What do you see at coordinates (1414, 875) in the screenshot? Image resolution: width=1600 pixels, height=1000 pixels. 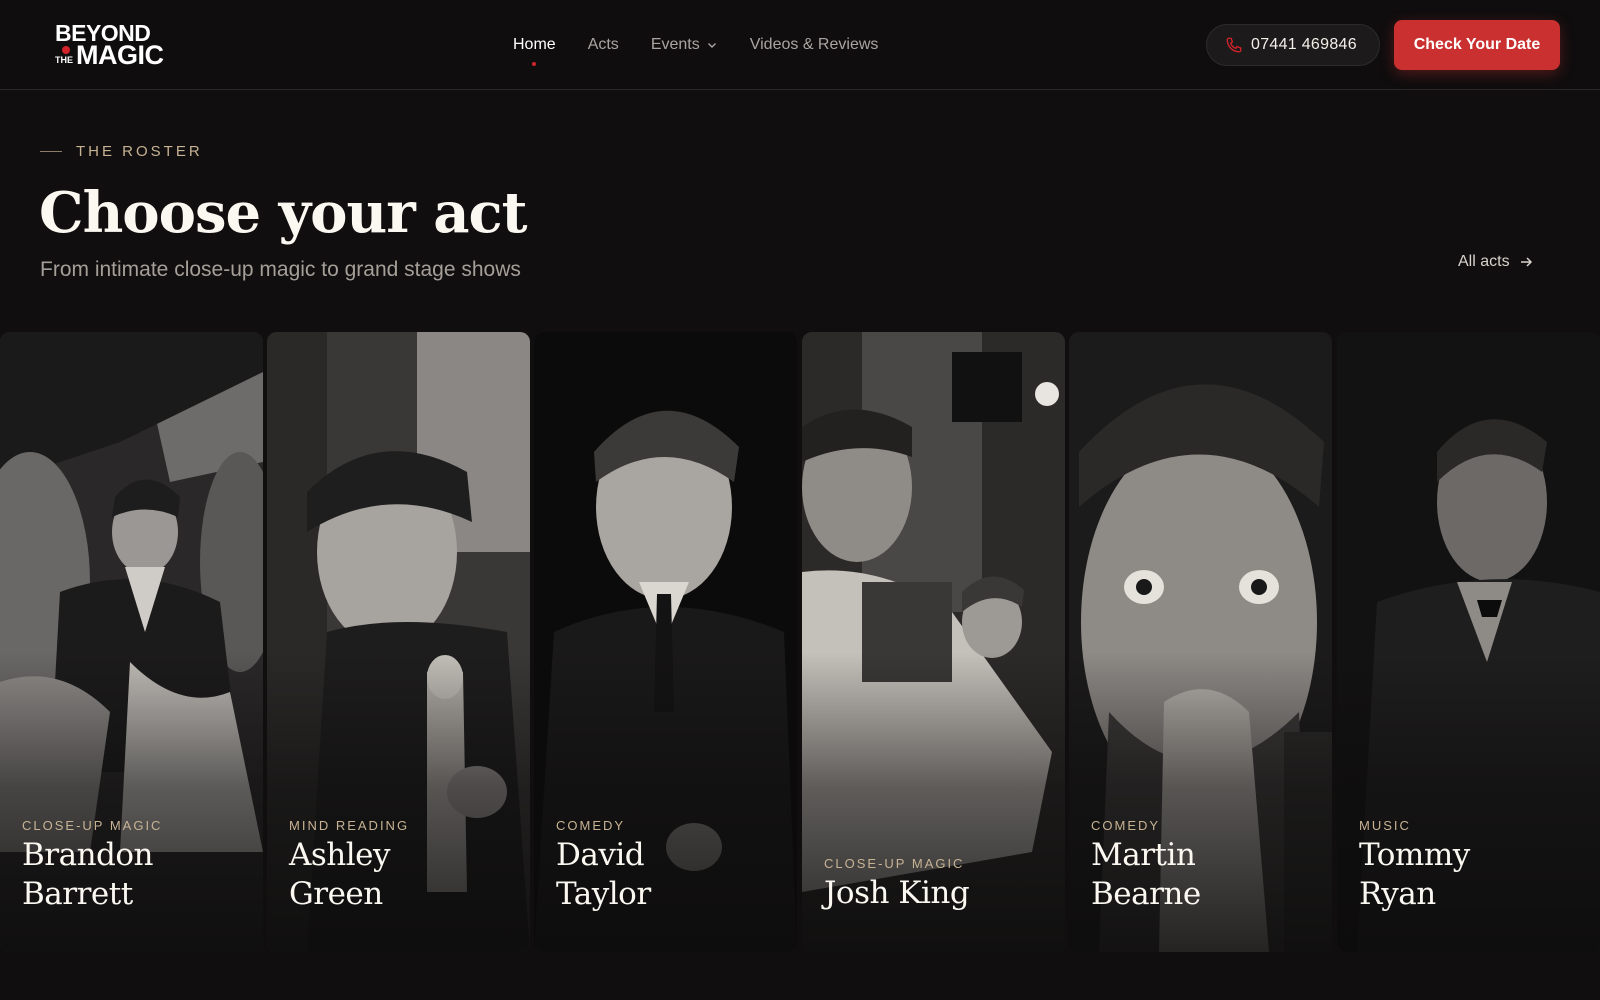 I see `act-name: Tommy Ryan` at bounding box center [1414, 875].